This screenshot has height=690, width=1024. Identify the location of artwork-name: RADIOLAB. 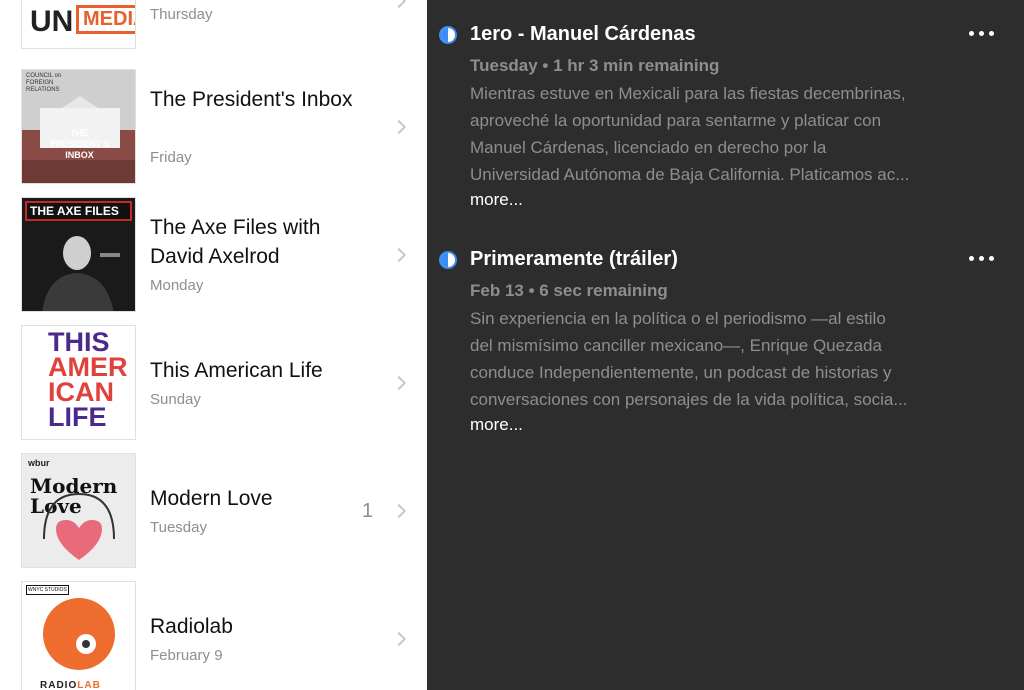
(70, 685).